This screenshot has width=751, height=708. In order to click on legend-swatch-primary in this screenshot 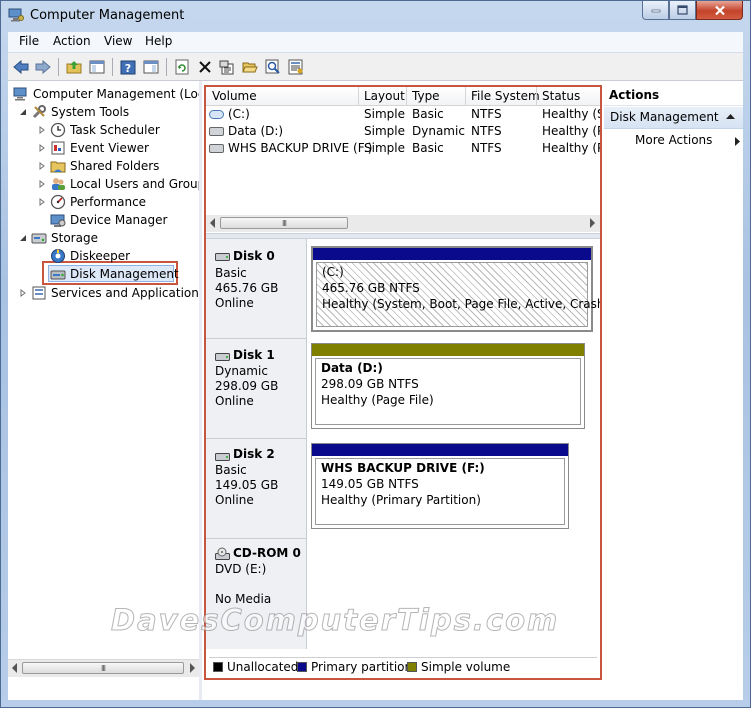, I will do `click(302, 667)`.